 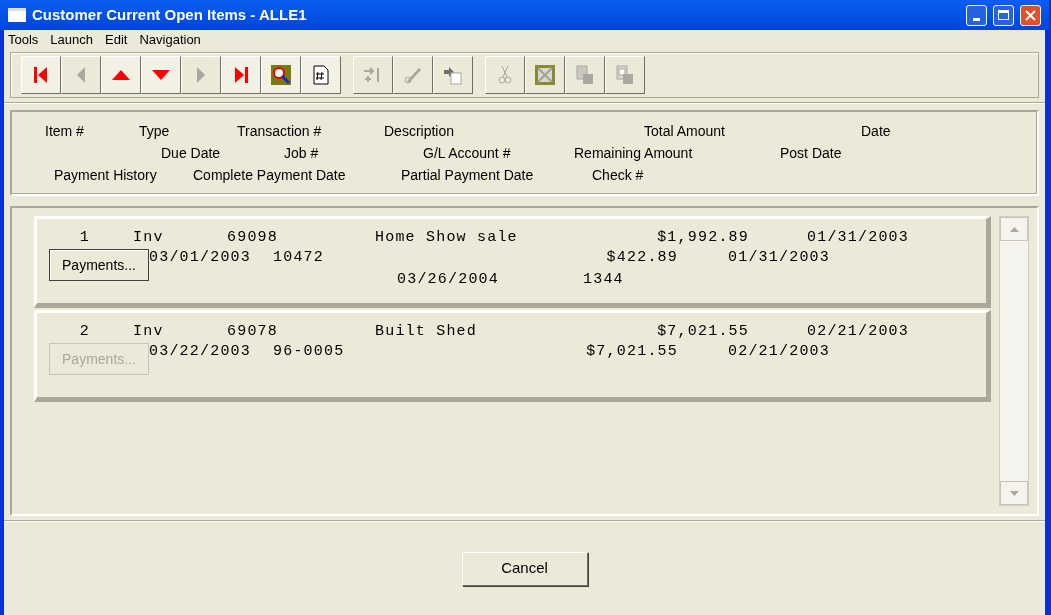 What do you see at coordinates (467, 174) in the screenshot?
I see `column-header: Partial Payment Date` at bounding box center [467, 174].